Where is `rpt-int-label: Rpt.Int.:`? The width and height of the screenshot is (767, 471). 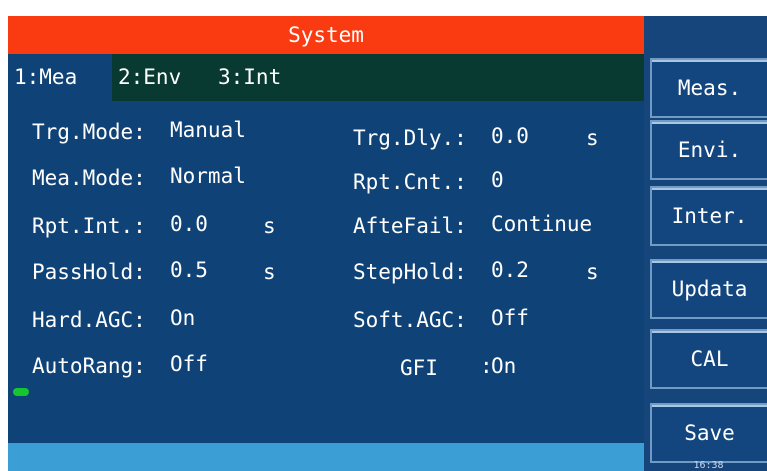 rpt-int-label: Rpt.Int.: is located at coordinates (89, 226).